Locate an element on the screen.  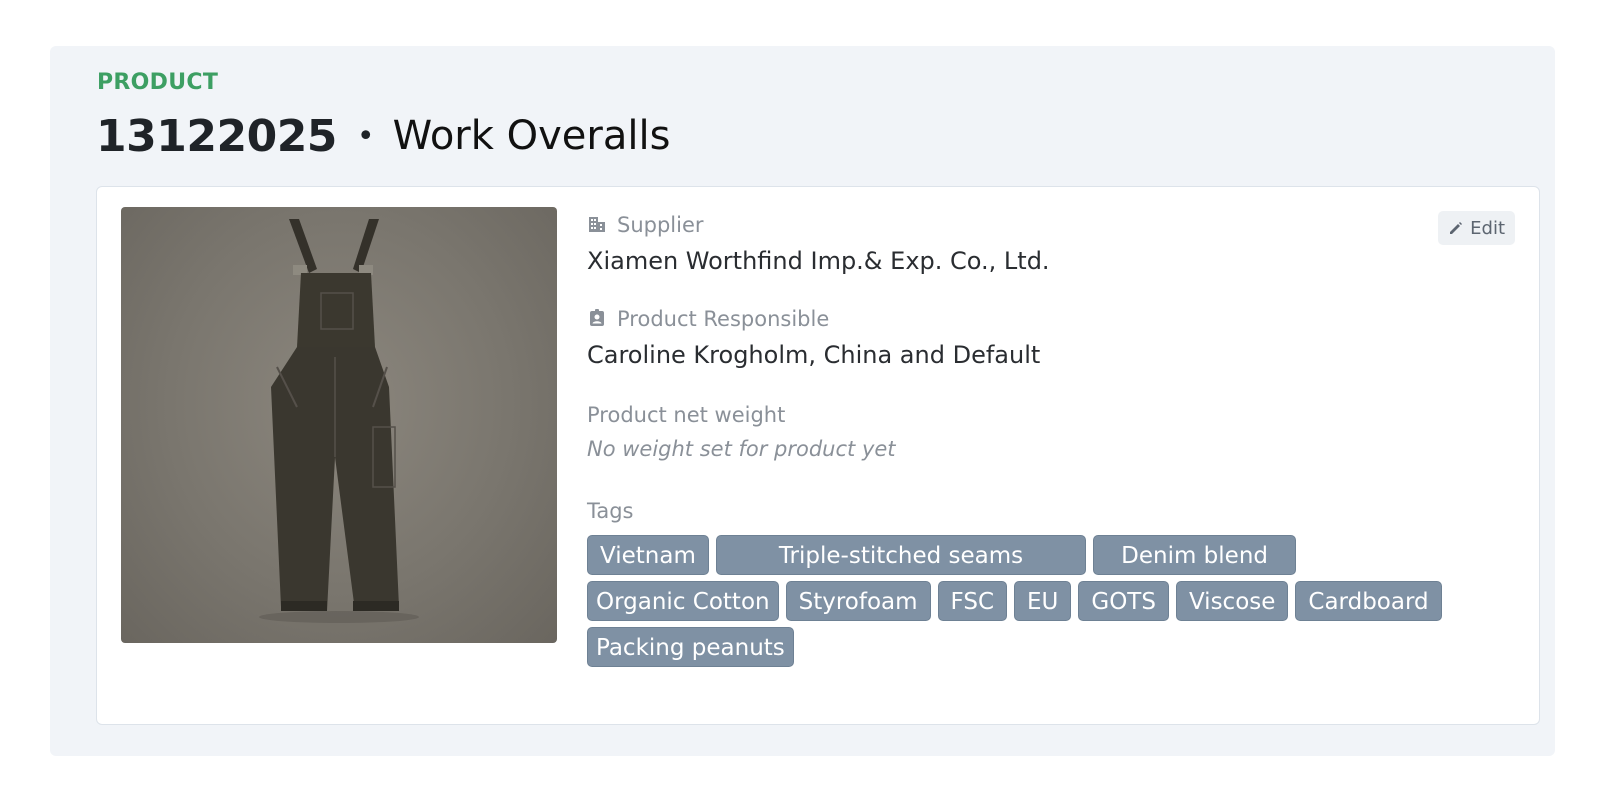
tags-label: Tags is located at coordinates (610, 511).